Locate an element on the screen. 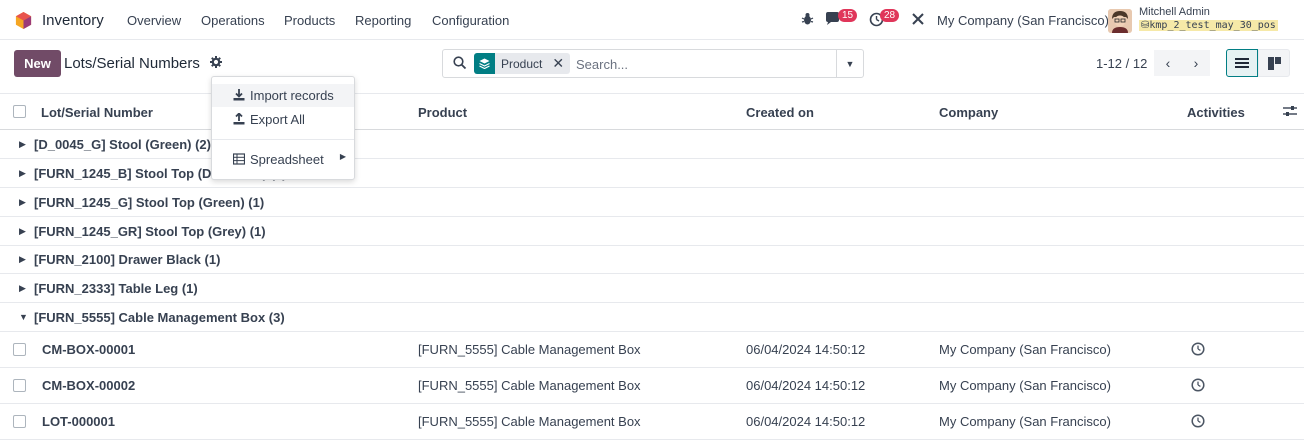 The image size is (1304, 443). database-name: ⛁kmp_2_test_may_30_pos is located at coordinates (1208, 25).